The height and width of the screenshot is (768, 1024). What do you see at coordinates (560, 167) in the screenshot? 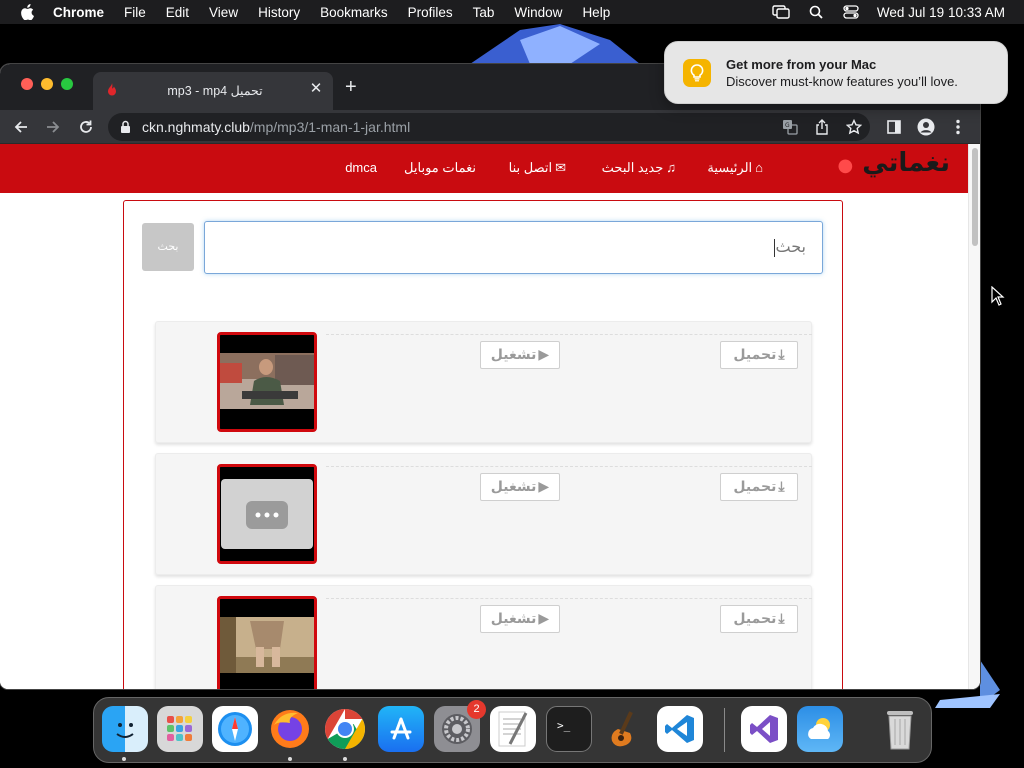
I see `envelope-icon: ✉` at bounding box center [560, 167].